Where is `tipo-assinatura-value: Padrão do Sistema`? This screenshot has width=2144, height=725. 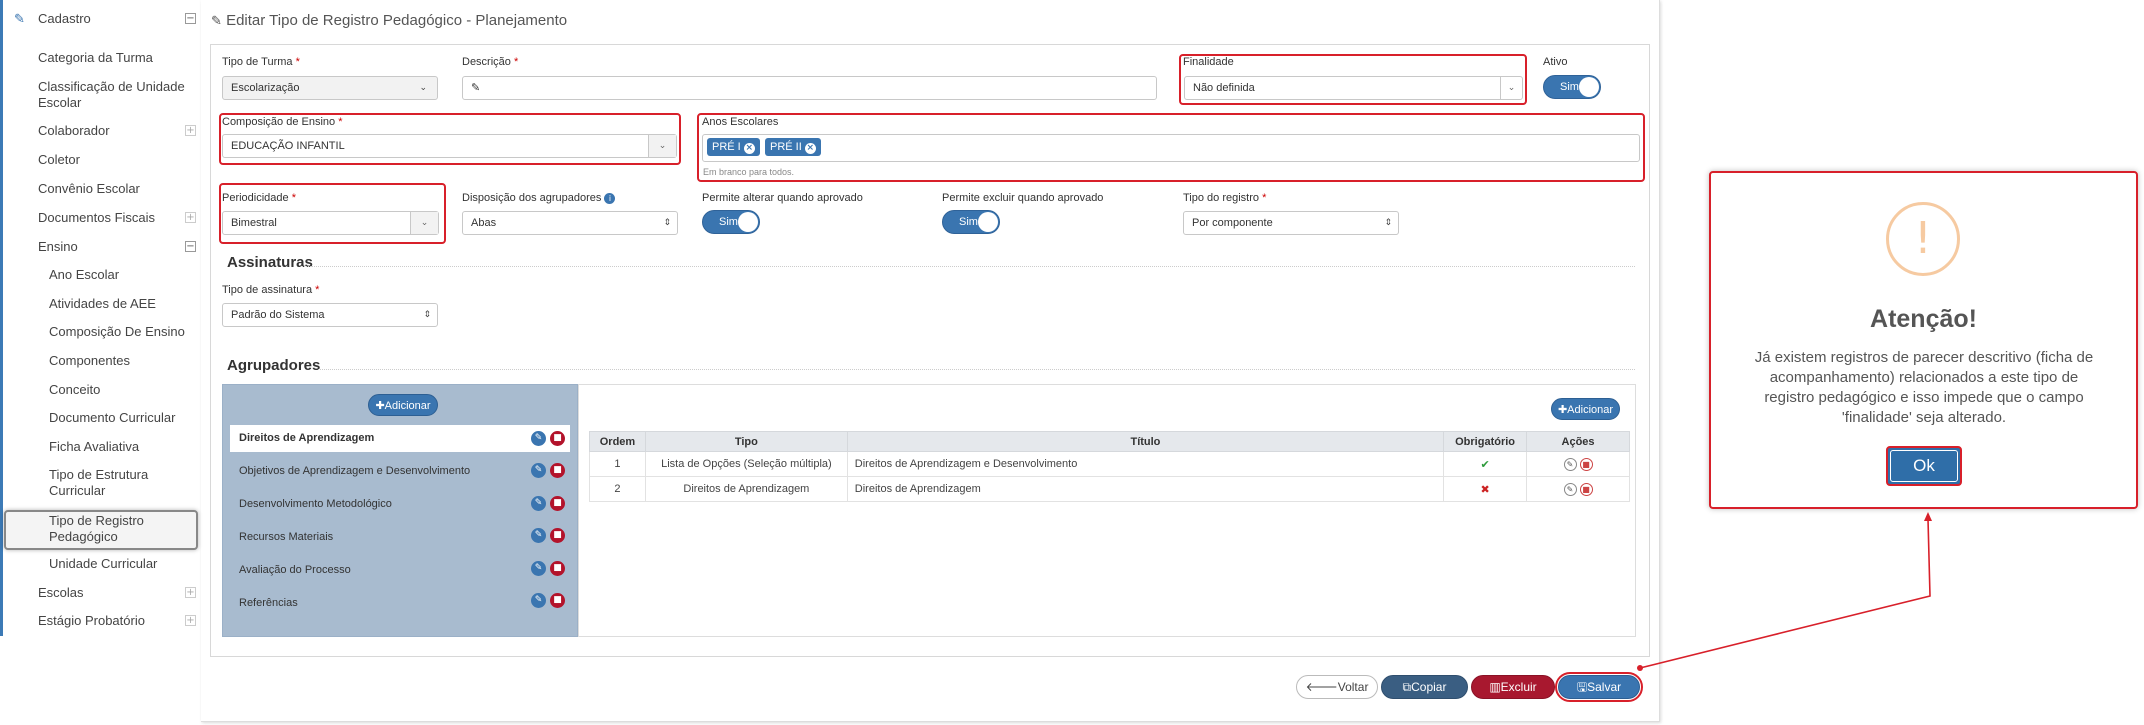 tipo-assinatura-value: Padrão do Sistema is located at coordinates (278, 315).